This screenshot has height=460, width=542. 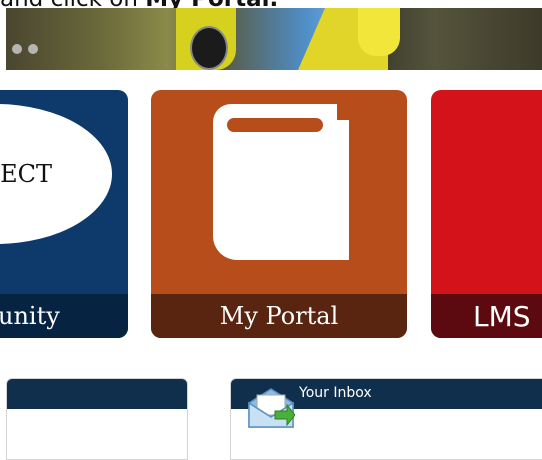 I want to click on carousel-dots, so click(x=25, y=49).